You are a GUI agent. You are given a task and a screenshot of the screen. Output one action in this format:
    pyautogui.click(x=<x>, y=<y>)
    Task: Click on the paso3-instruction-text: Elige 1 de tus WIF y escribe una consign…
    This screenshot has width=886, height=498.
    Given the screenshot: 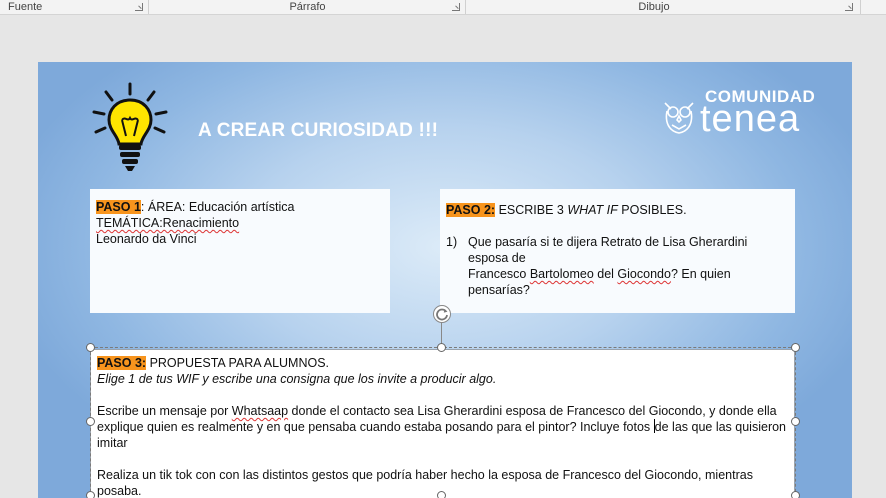 What is the action you would take?
    pyautogui.click(x=297, y=379)
    